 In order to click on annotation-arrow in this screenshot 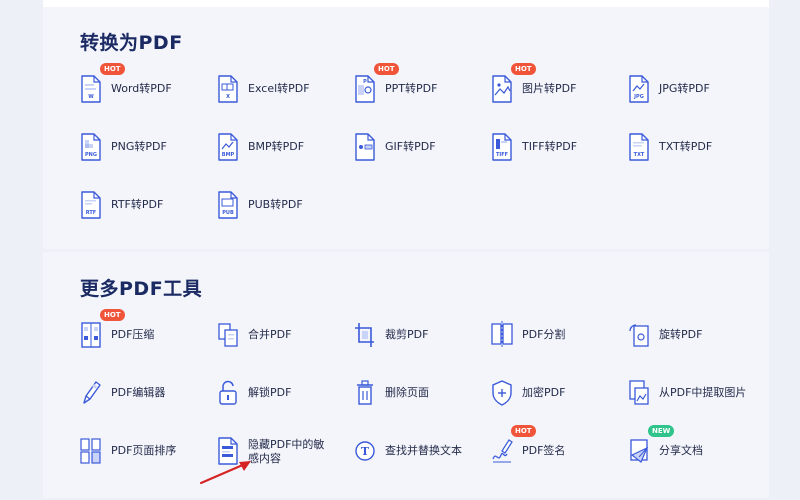, I will do `click(225, 473)`.